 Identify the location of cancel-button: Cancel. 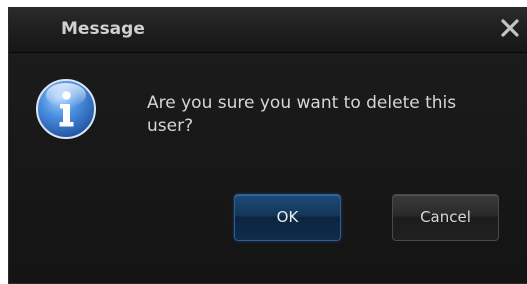
(445, 217).